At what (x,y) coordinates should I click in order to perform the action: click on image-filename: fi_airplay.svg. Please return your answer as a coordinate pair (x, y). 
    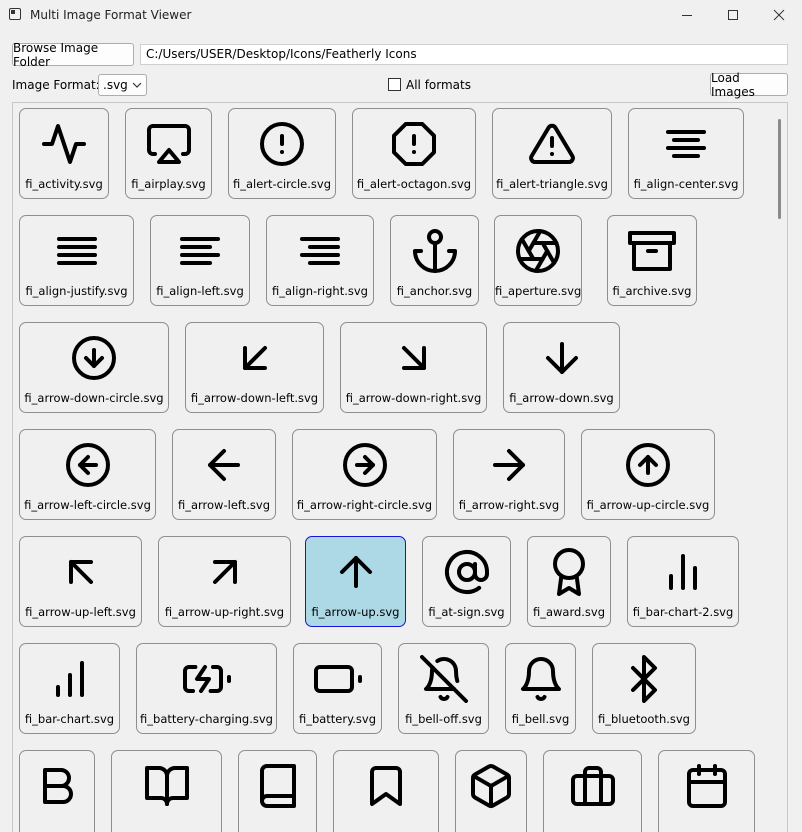
    Looking at the image, I should click on (168, 184).